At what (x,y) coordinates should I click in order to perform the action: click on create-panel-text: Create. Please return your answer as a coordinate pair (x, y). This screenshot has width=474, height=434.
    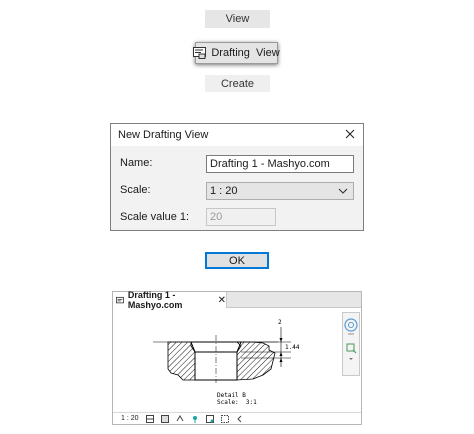
    Looking at the image, I should click on (237, 83).